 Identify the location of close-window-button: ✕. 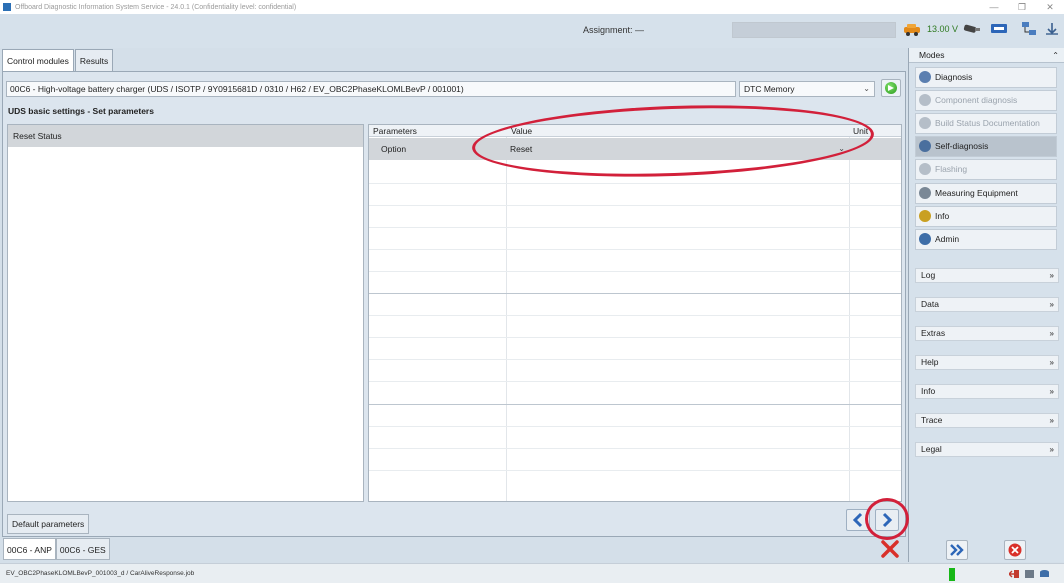
(1050, 7).